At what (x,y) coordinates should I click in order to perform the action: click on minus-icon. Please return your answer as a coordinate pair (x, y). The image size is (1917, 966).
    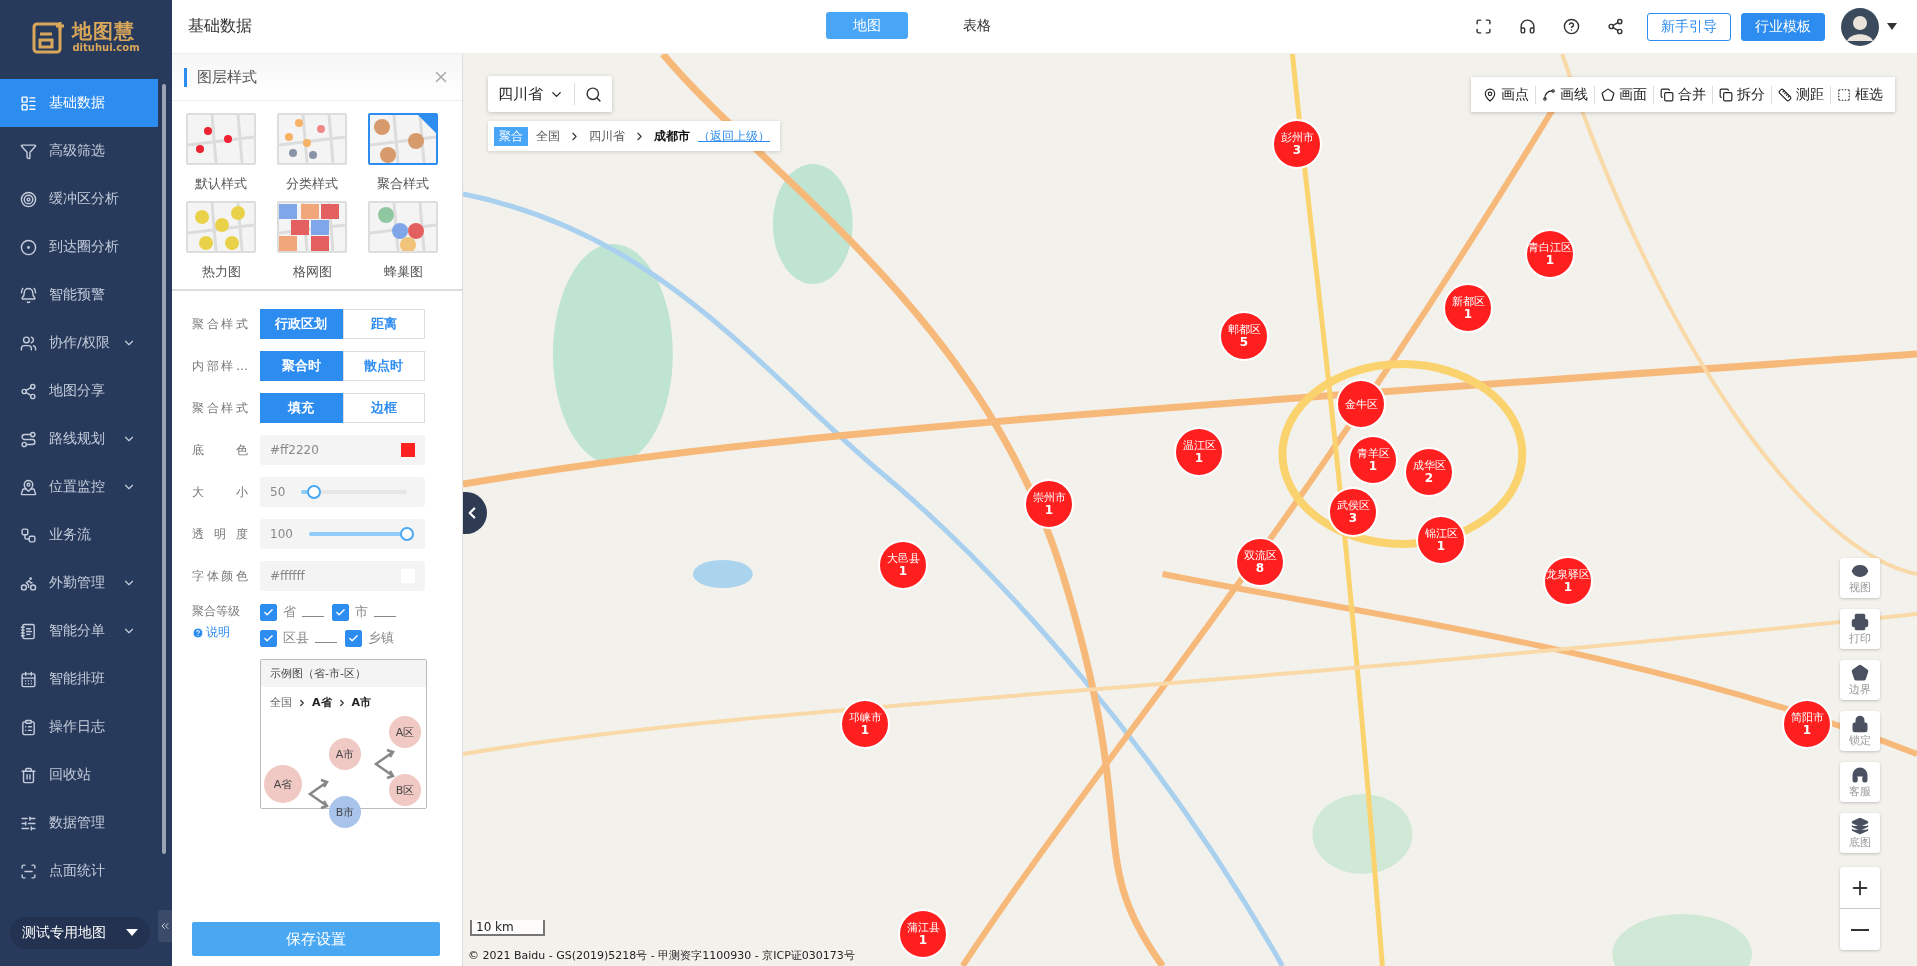
    Looking at the image, I should click on (1860, 929).